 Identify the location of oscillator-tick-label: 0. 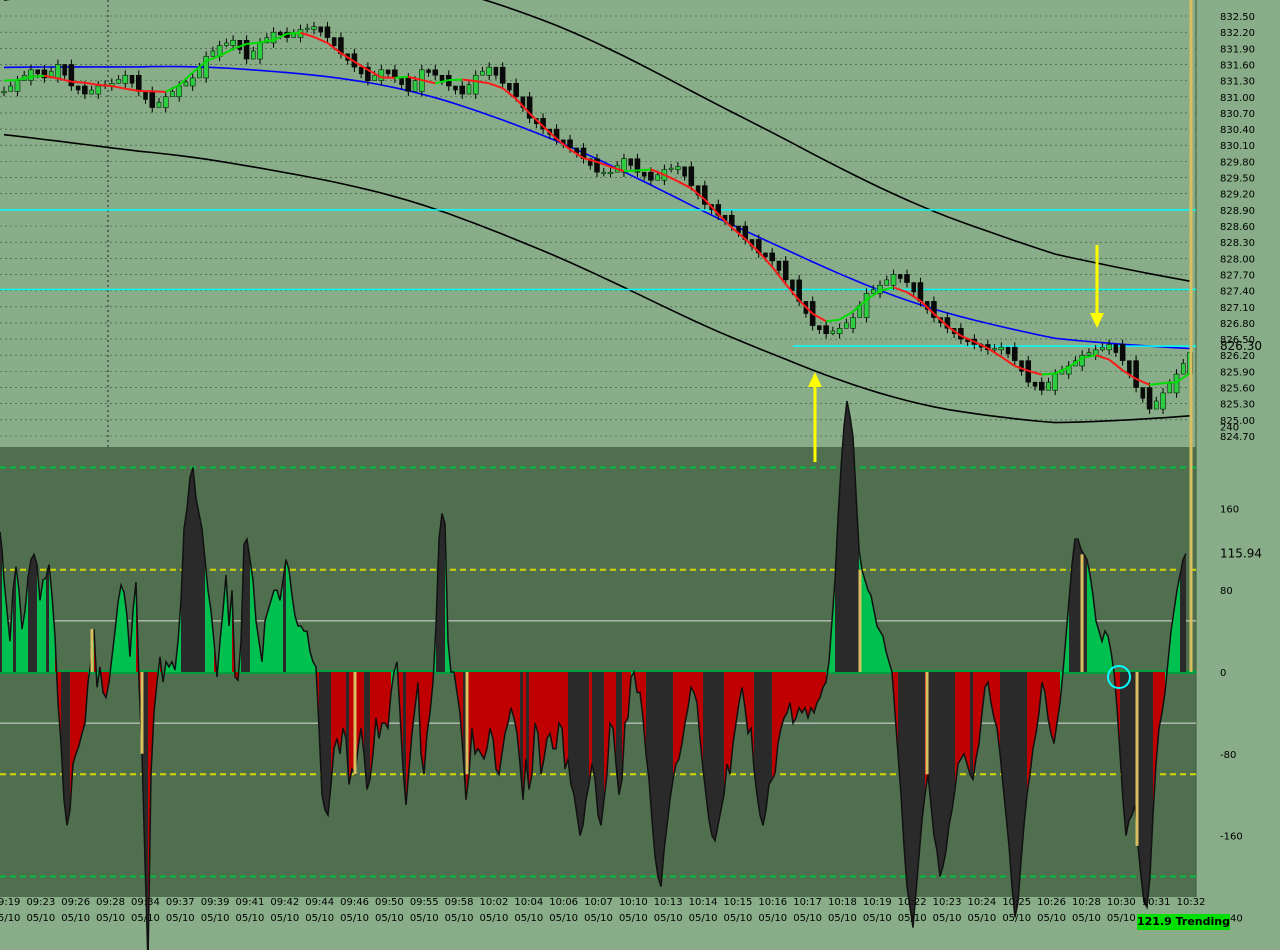
(1223, 673).